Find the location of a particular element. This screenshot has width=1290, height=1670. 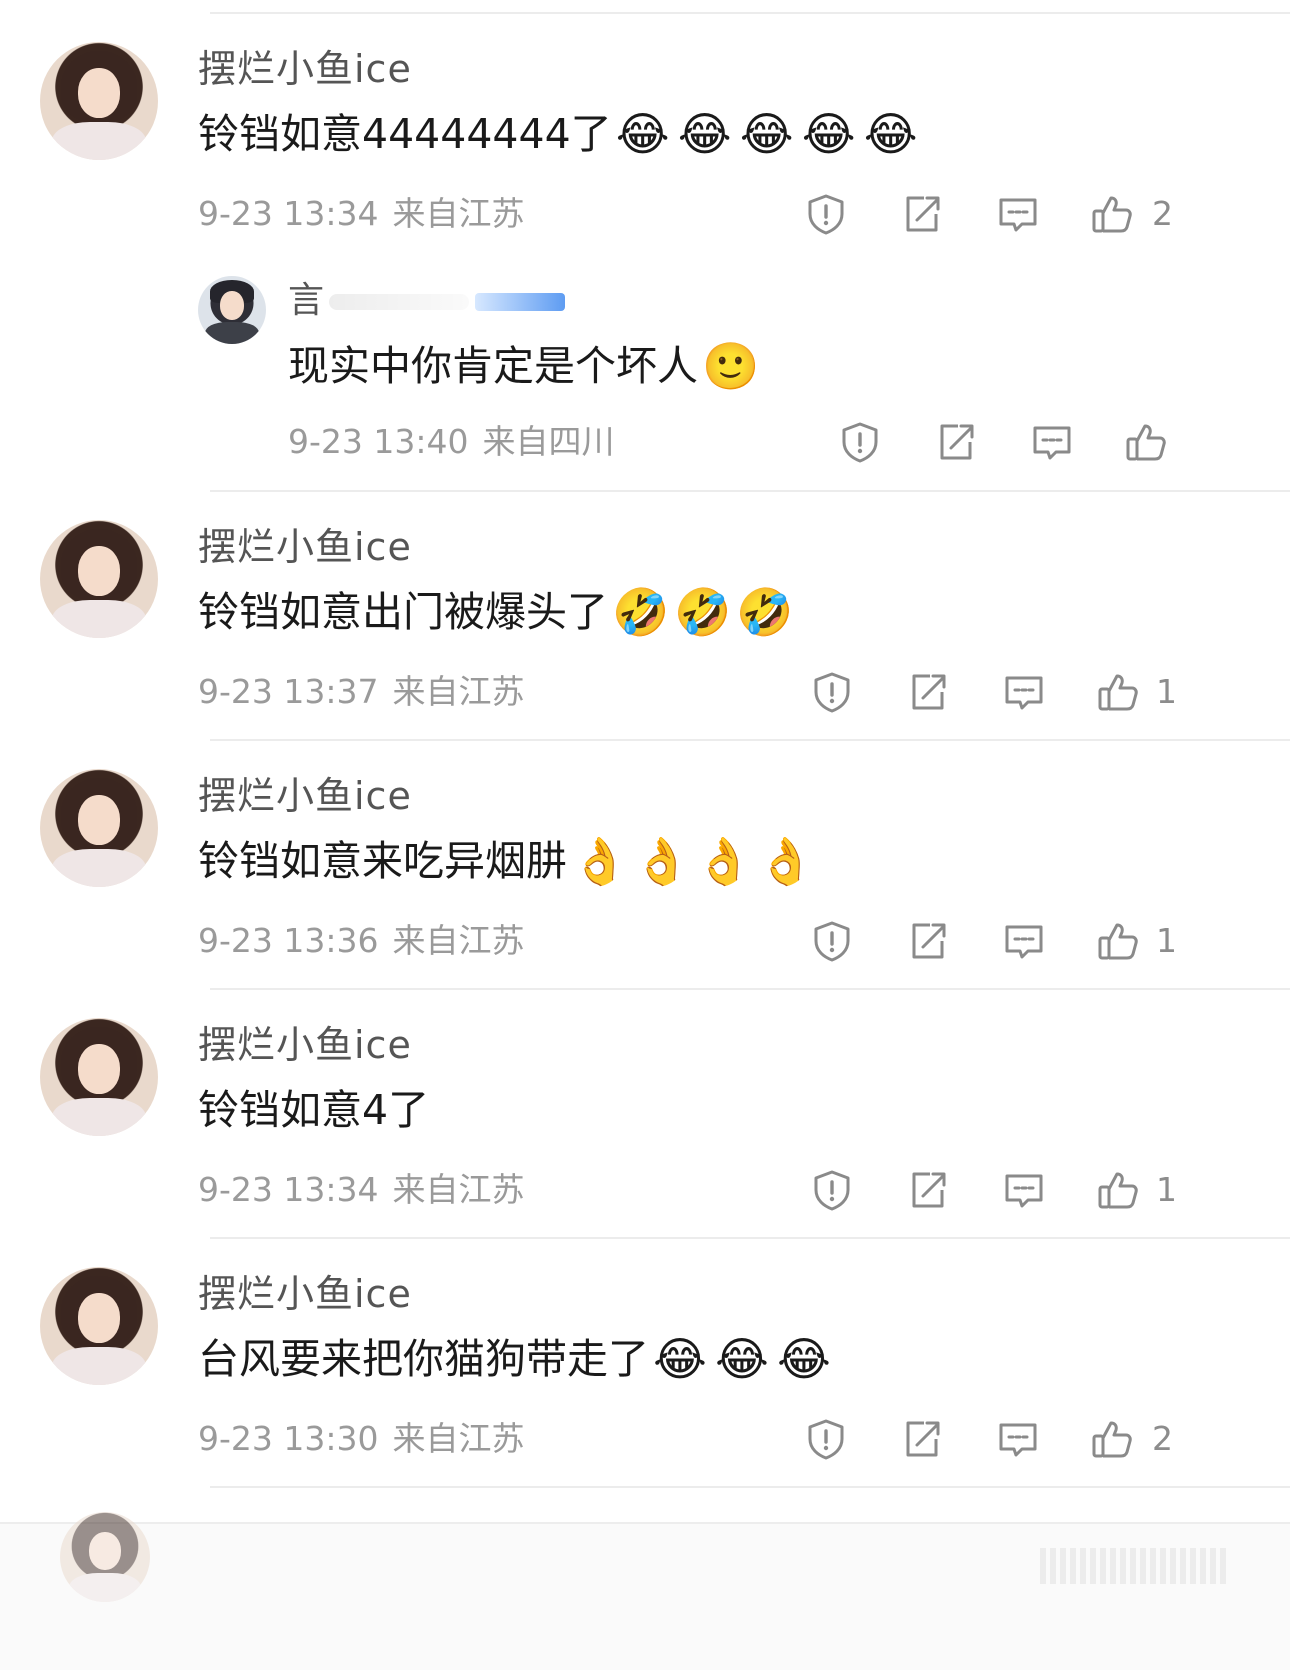

comment-text: 铃铛如意44444444了 is located at coordinates (405, 134).